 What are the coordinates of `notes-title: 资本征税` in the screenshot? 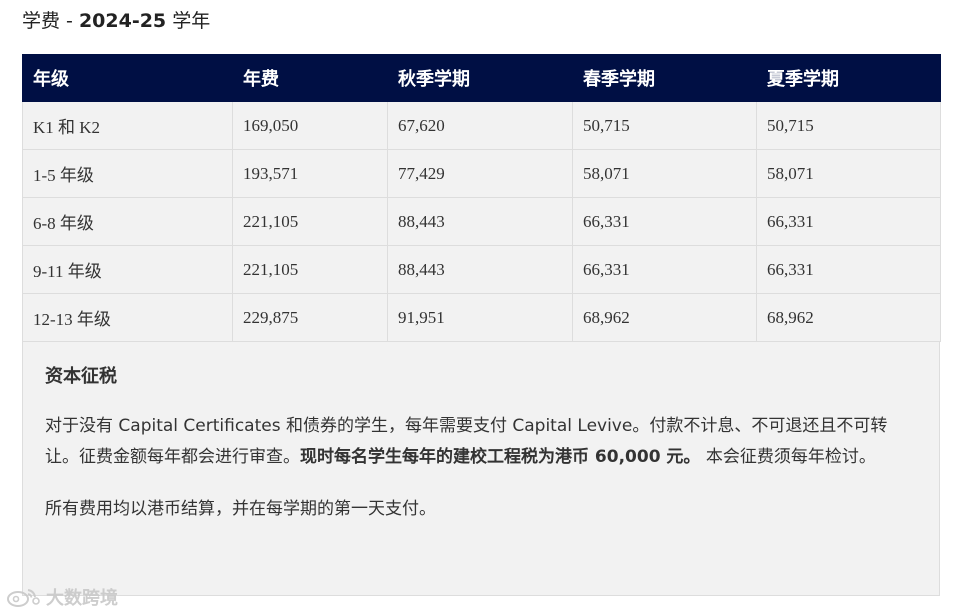 It's located at (81, 376).